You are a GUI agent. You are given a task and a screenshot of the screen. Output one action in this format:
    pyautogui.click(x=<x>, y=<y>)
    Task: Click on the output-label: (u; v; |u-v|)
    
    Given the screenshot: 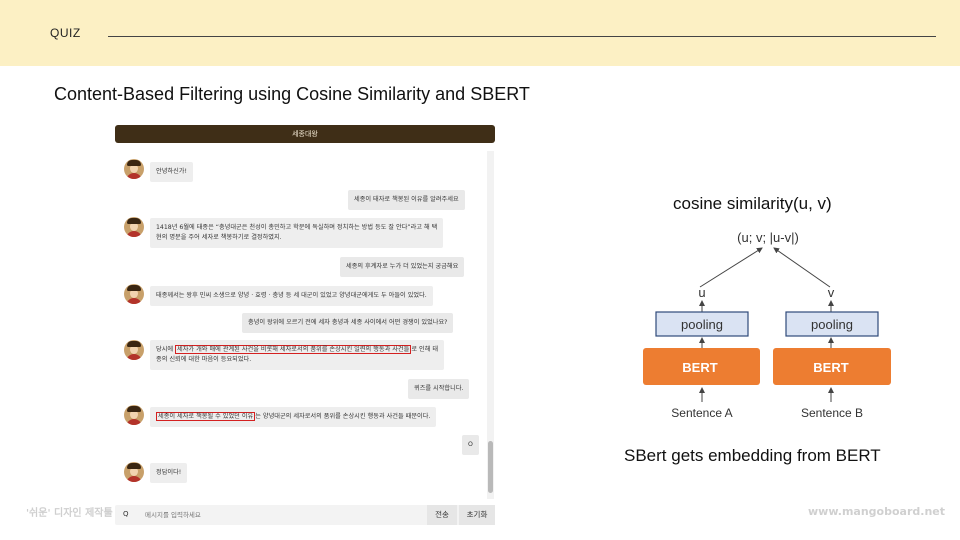 What is the action you would take?
    pyautogui.click(x=768, y=237)
    